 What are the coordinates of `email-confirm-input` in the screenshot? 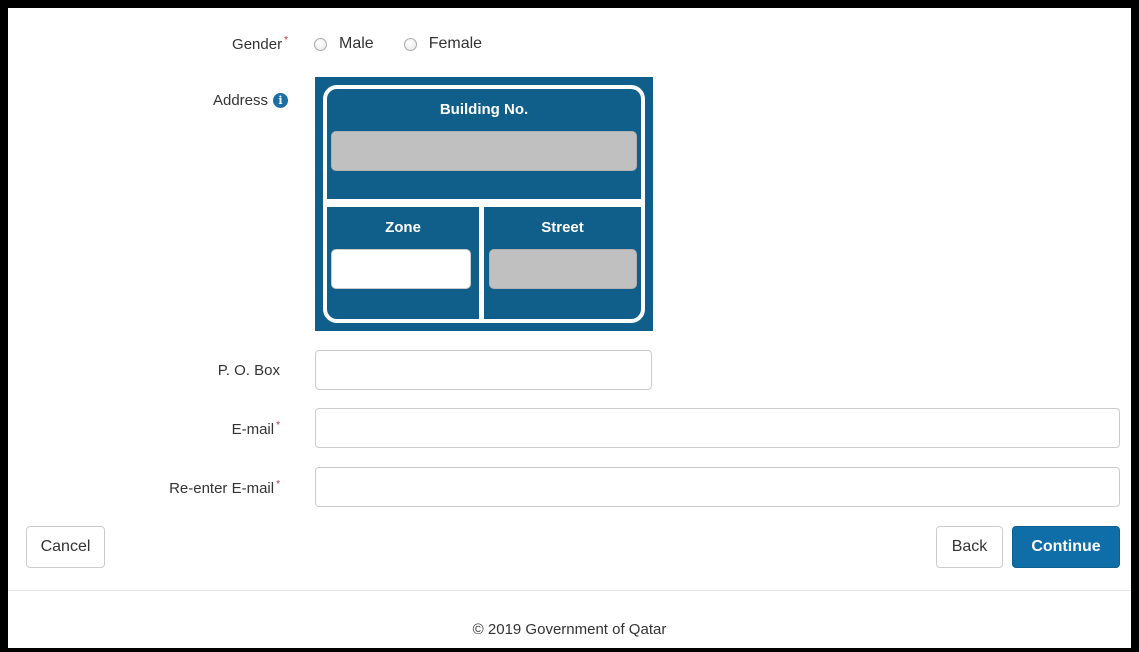 It's located at (717, 487).